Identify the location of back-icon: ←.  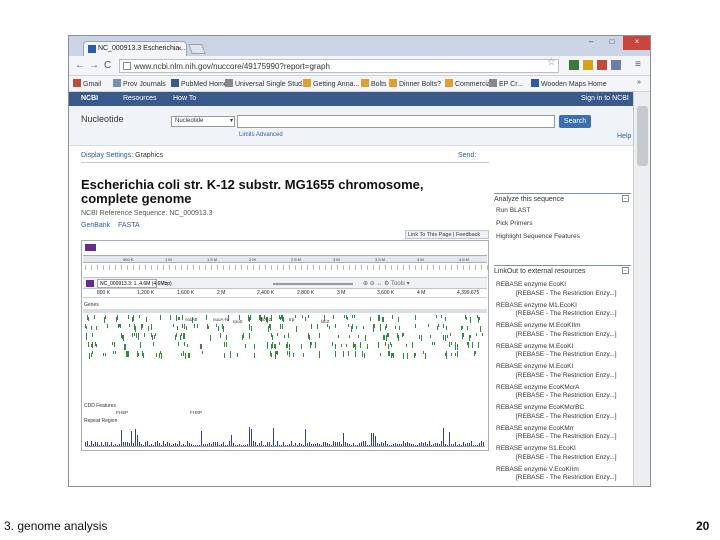
(80, 65).